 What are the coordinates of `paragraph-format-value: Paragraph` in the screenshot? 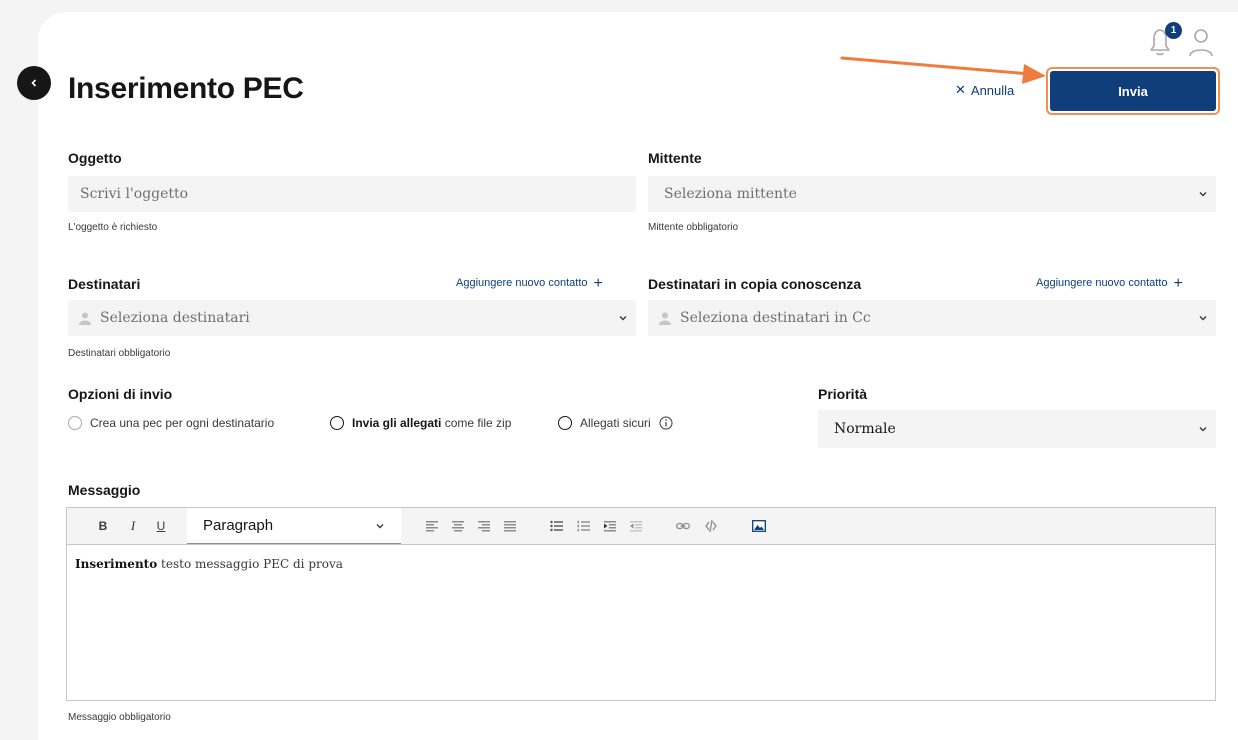 It's located at (238, 525).